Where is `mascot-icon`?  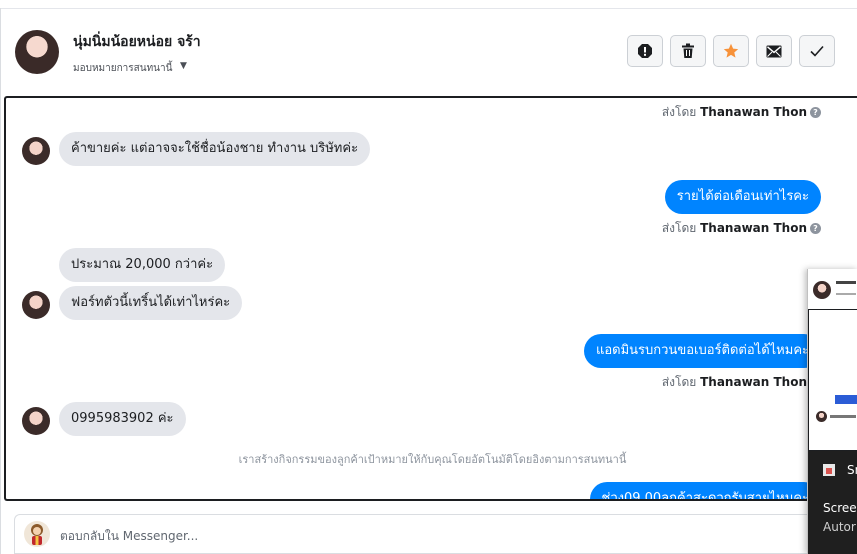 mascot-icon is located at coordinates (37, 534).